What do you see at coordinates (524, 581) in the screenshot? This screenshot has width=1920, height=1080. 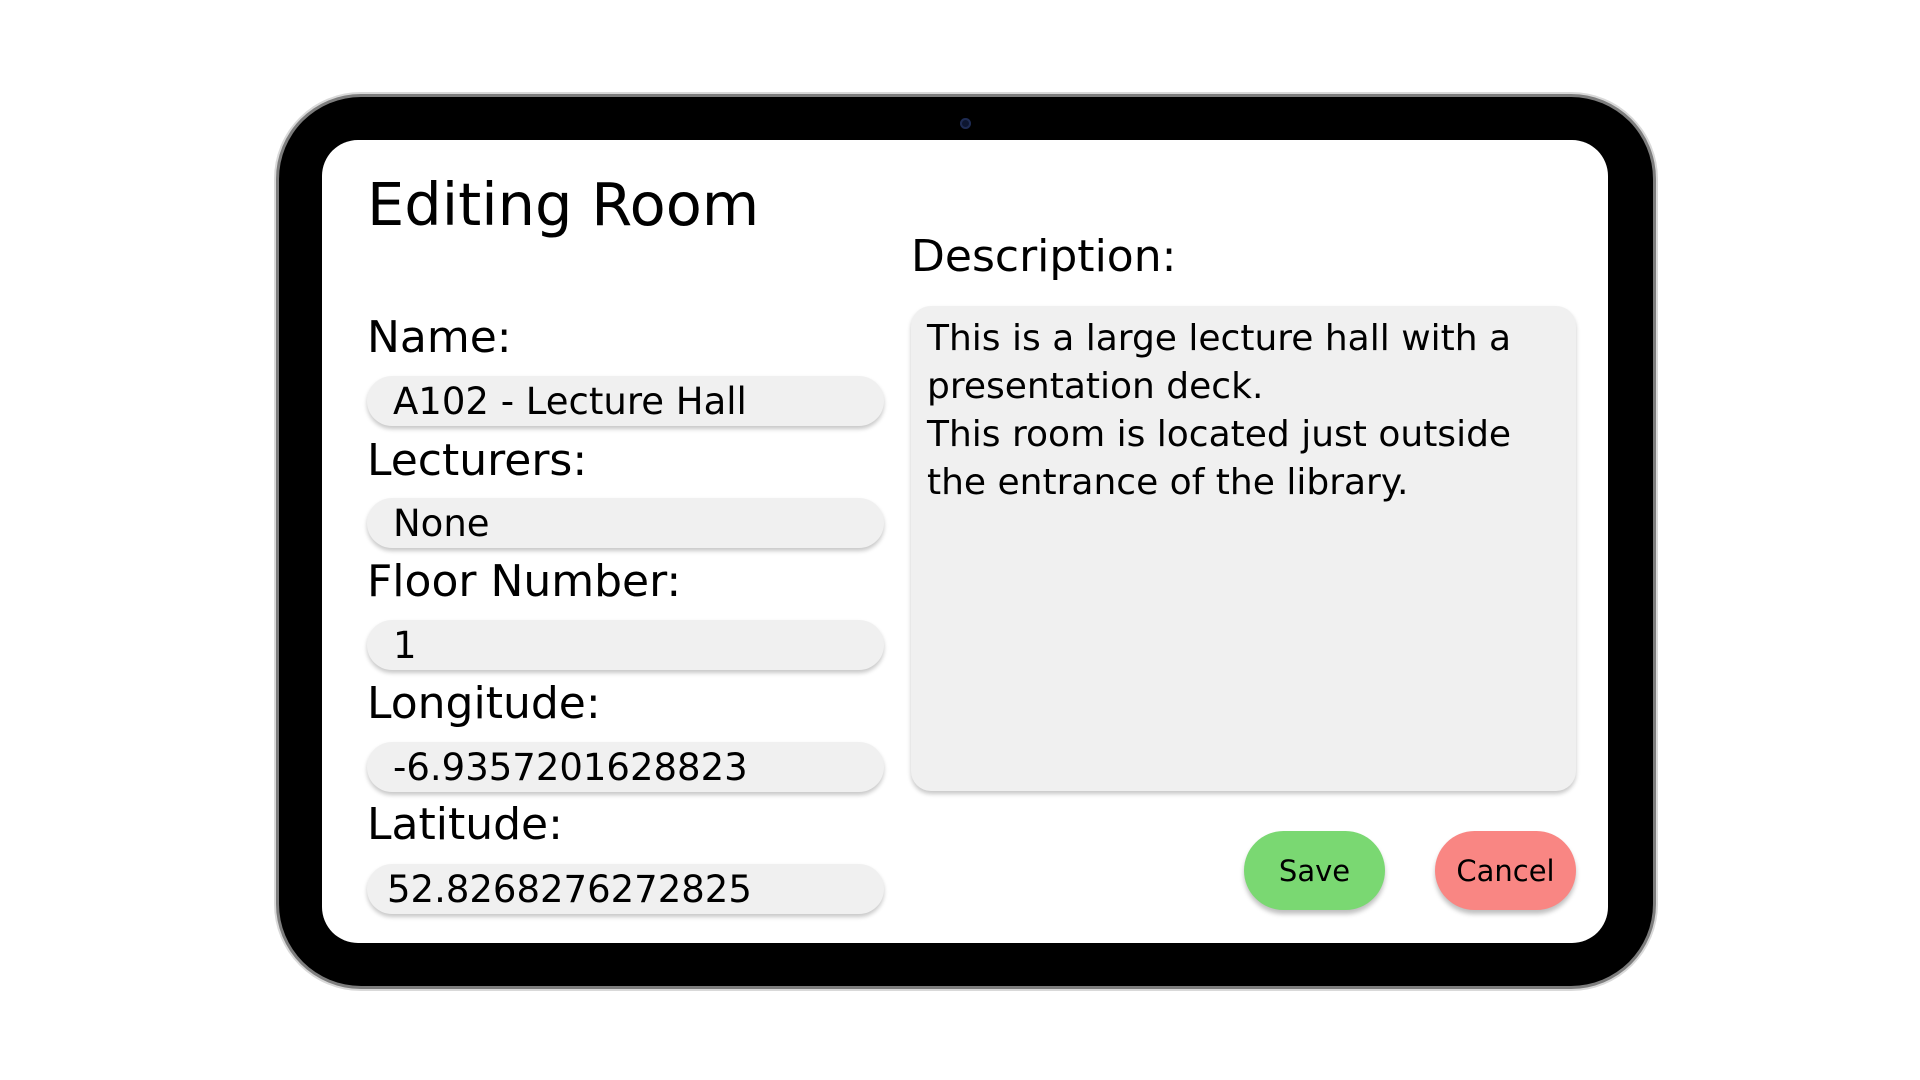 I see `floor-number-label: Floor Number:` at bounding box center [524, 581].